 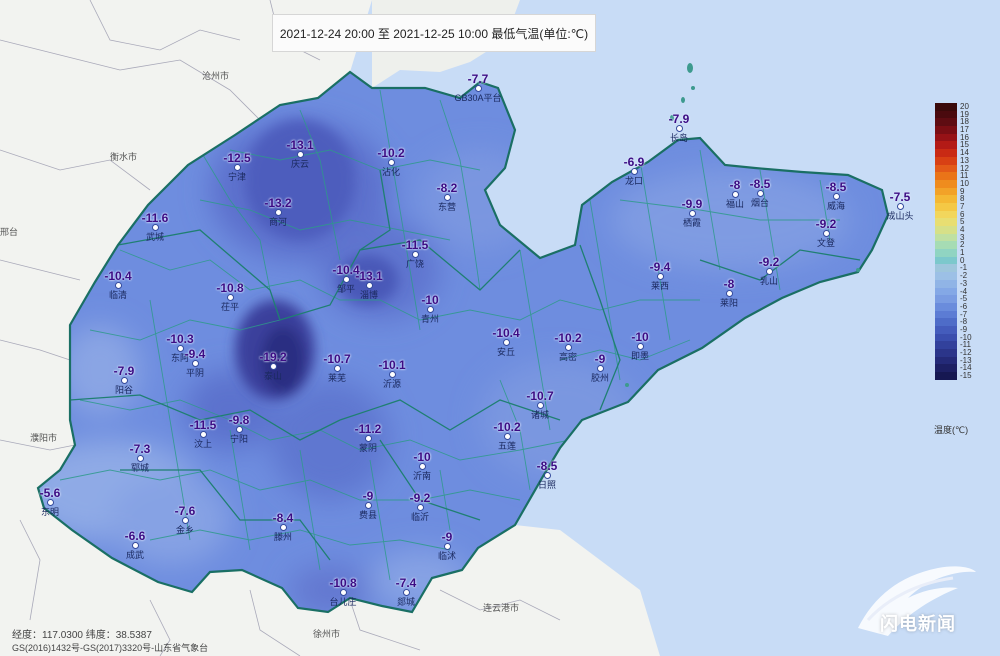 What do you see at coordinates (900, 197) in the screenshot?
I see `station-temperature: -7.5` at bounding box center [900, 197].